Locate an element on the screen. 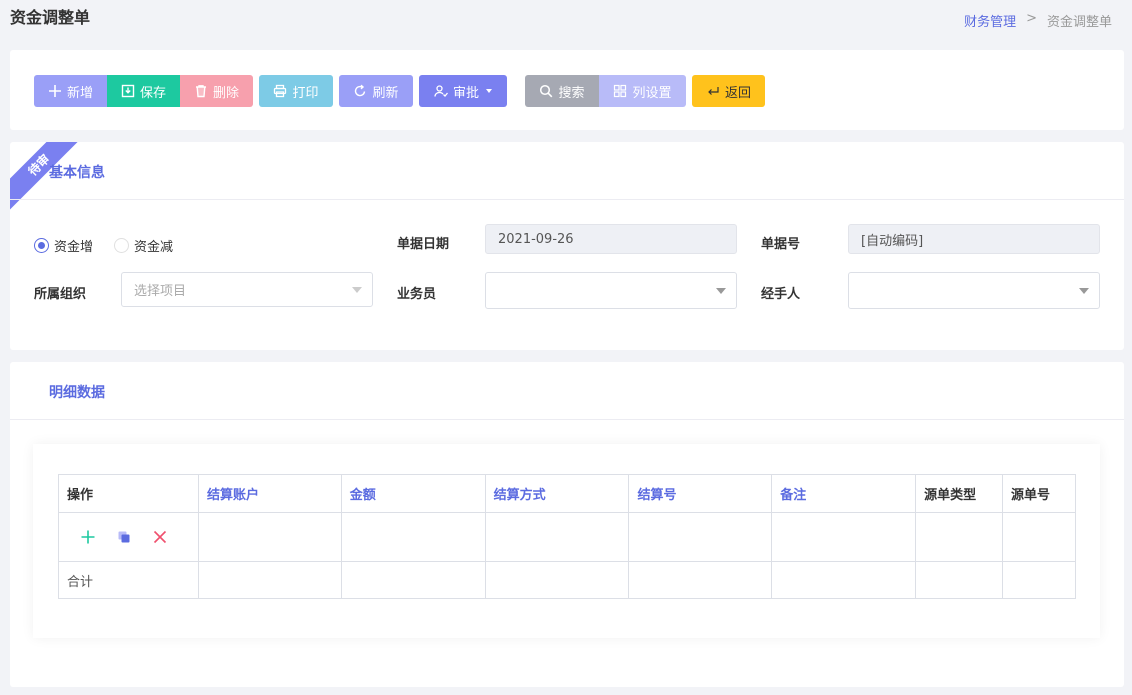 This screenshot has width=1132, height=695. refresh-icon is located at coordinates (360, 90).